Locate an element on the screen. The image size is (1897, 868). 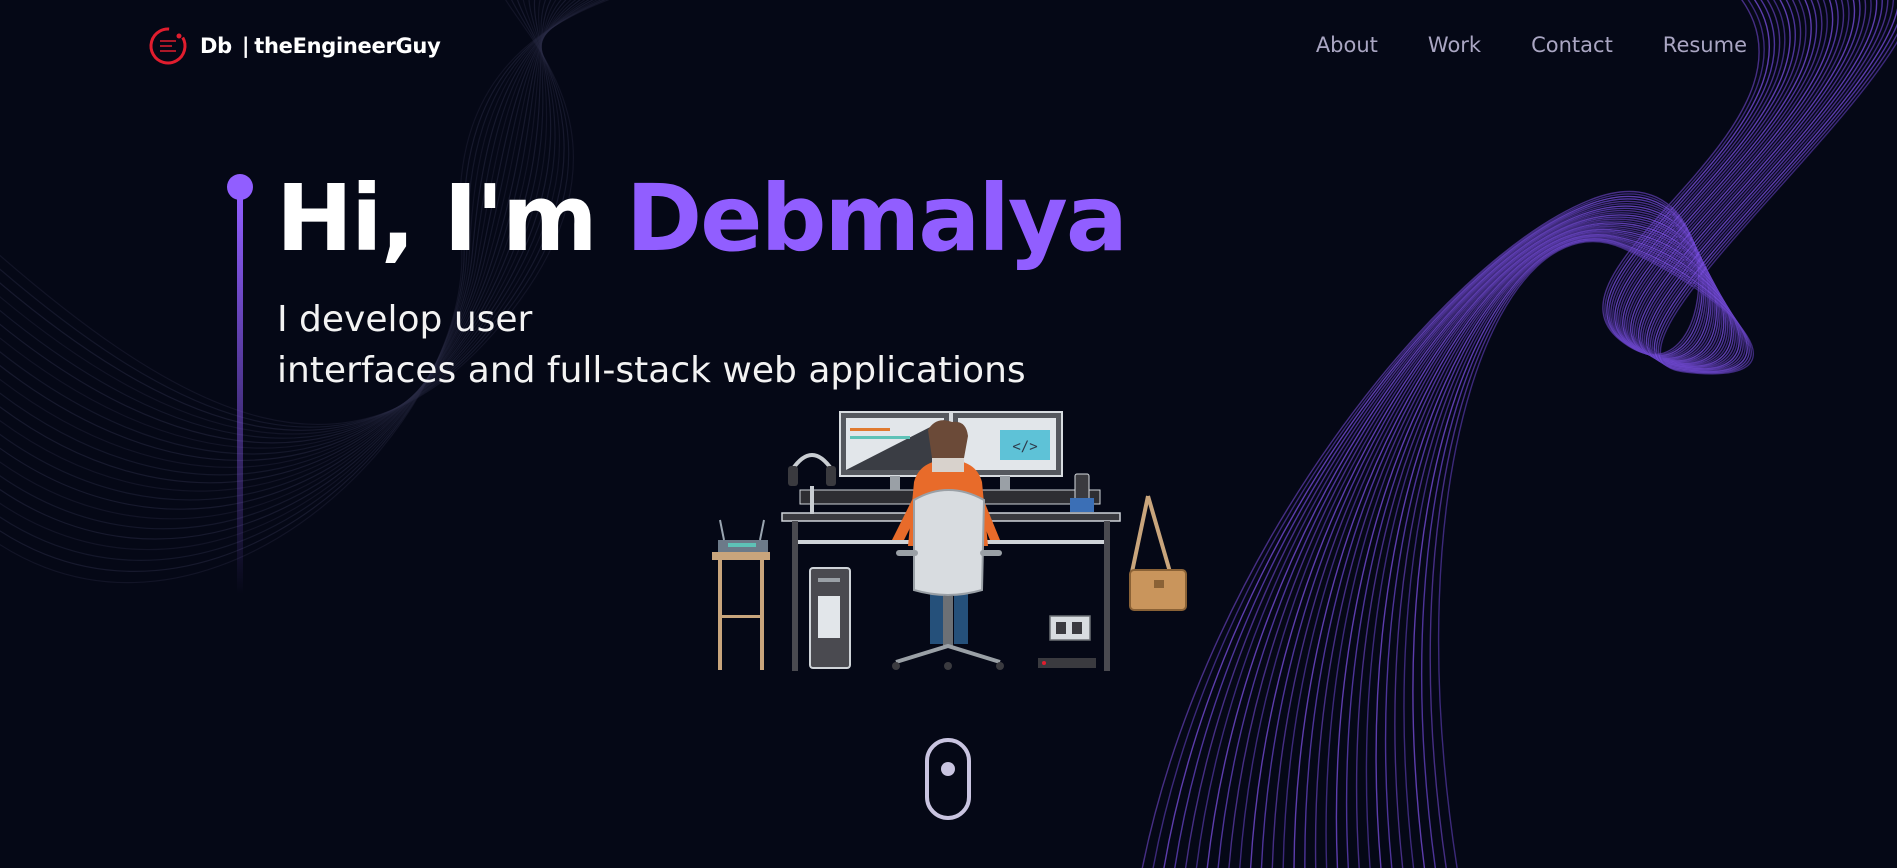
shoulder-bag-icon is located at coordinates (1158, 553).